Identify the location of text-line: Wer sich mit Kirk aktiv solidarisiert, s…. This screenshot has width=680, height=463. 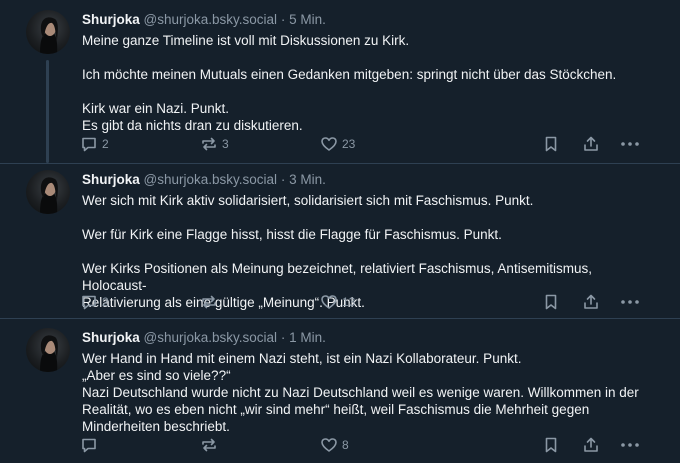
(308, 200).